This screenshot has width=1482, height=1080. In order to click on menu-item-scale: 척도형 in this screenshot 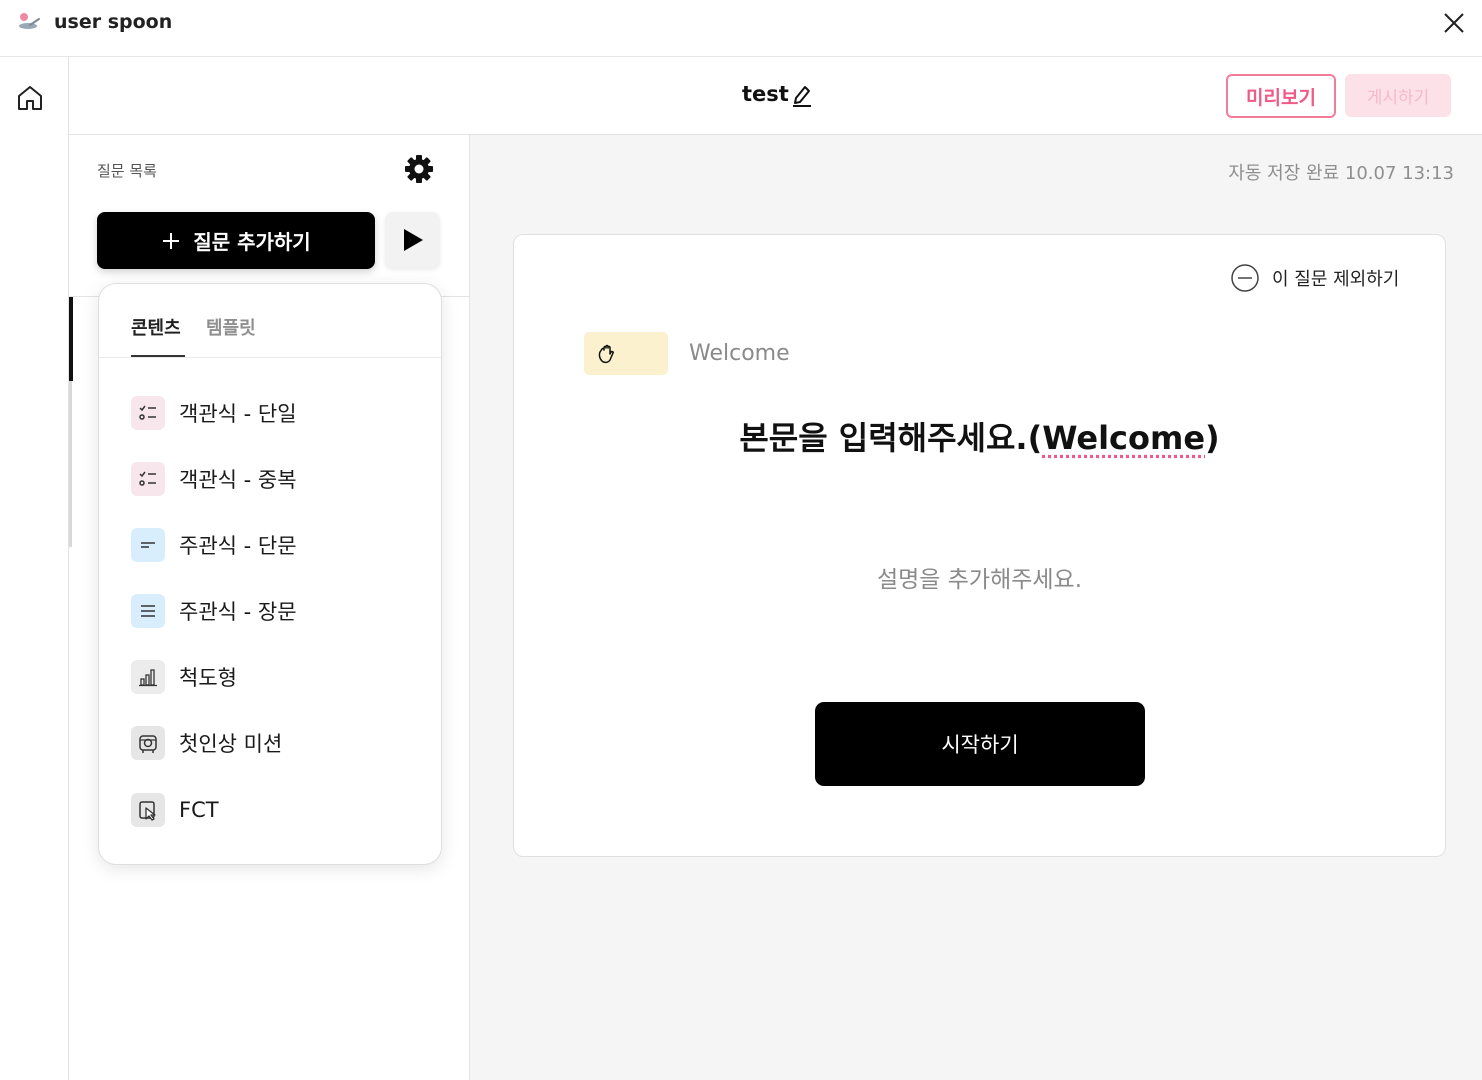, I will do `click(271, 677)`.